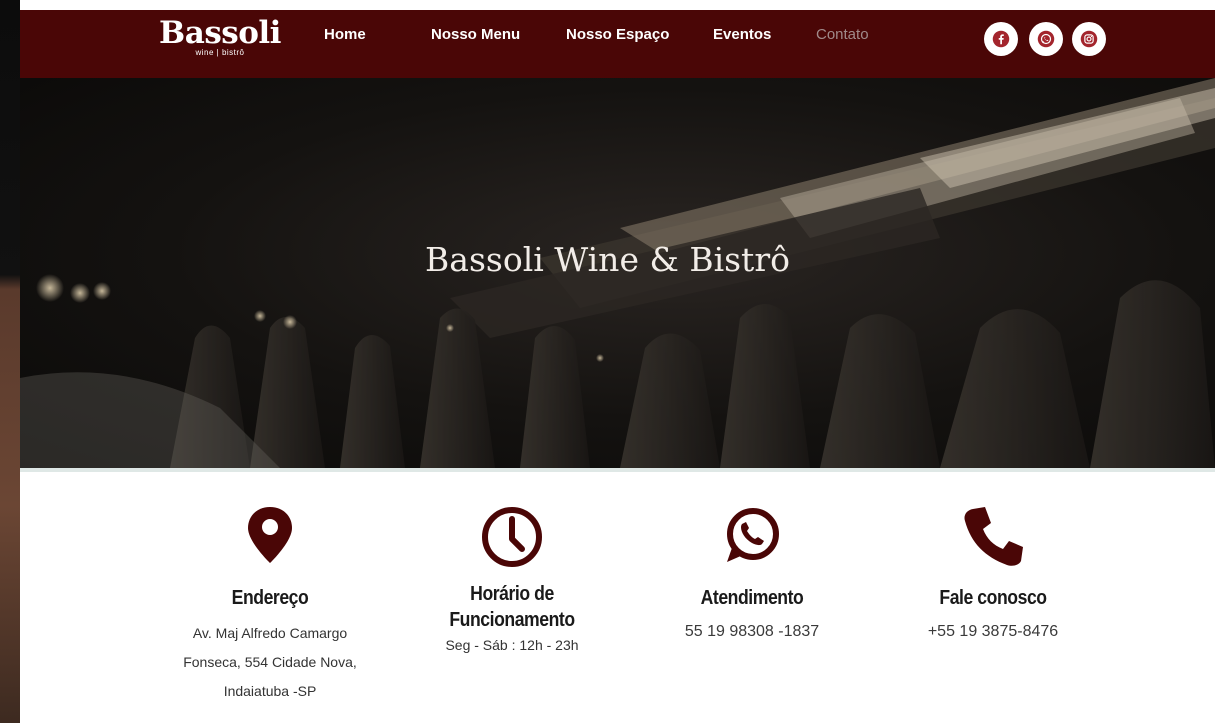 Image resolution: width=1215 pixels, height=723 pixels. Describe the element at coordinates (993, 536) in the screenshot. I see `phone-icon` at that location.